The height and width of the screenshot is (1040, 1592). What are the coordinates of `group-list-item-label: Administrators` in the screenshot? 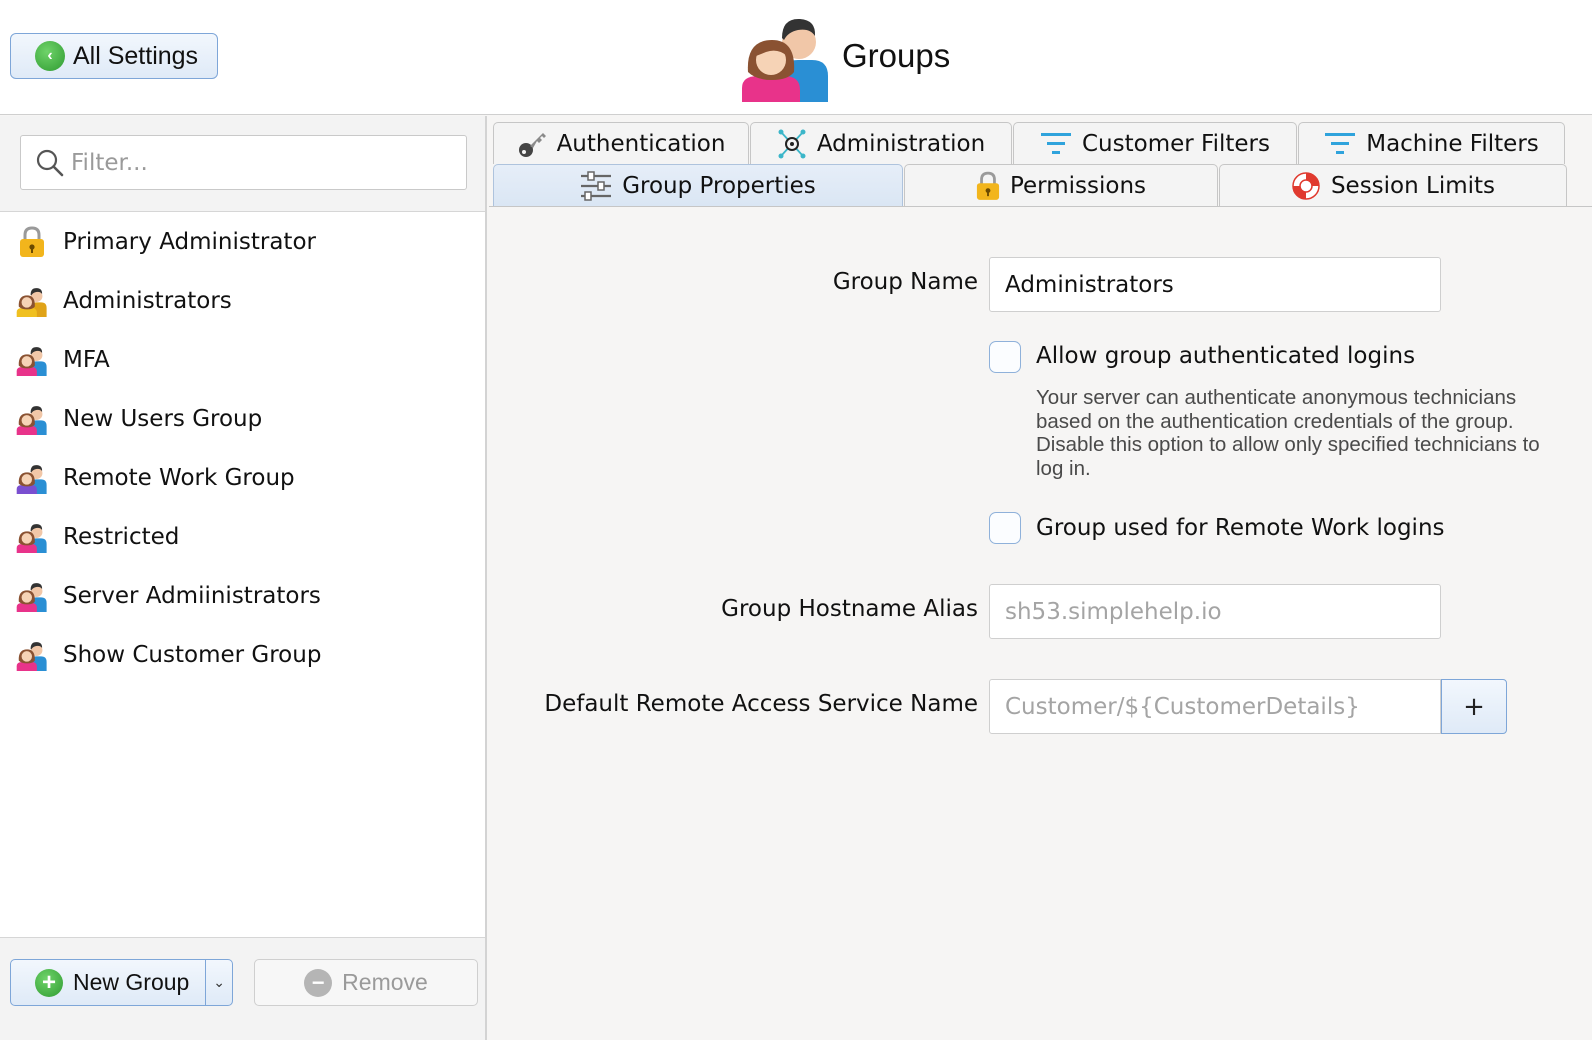 It's located at (147, 300).